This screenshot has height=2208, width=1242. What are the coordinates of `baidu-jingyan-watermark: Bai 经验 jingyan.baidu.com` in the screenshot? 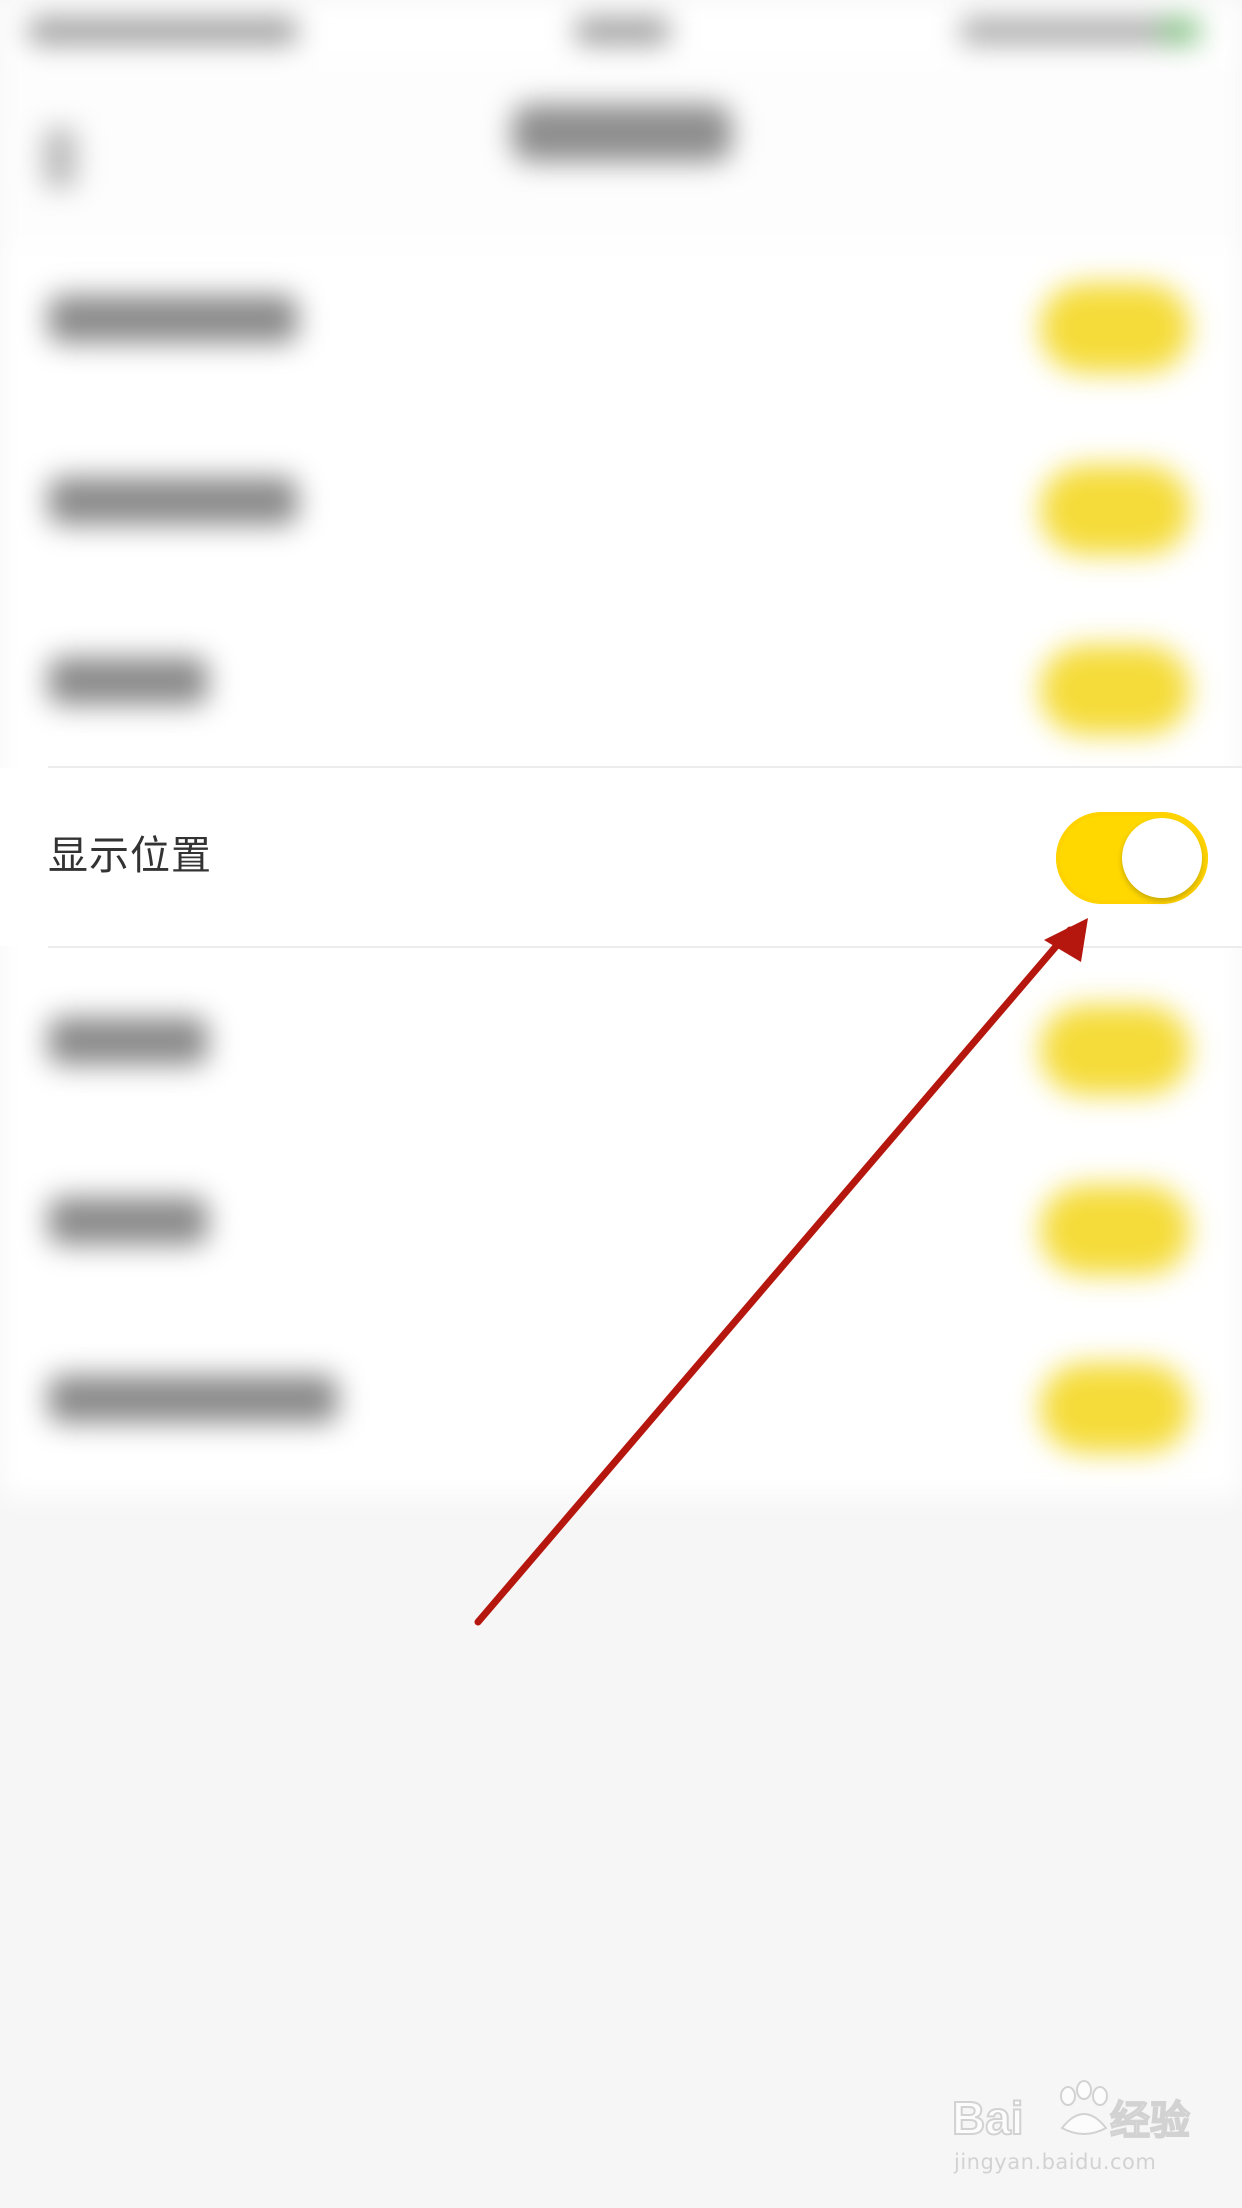 It's located at (1075, 2130).